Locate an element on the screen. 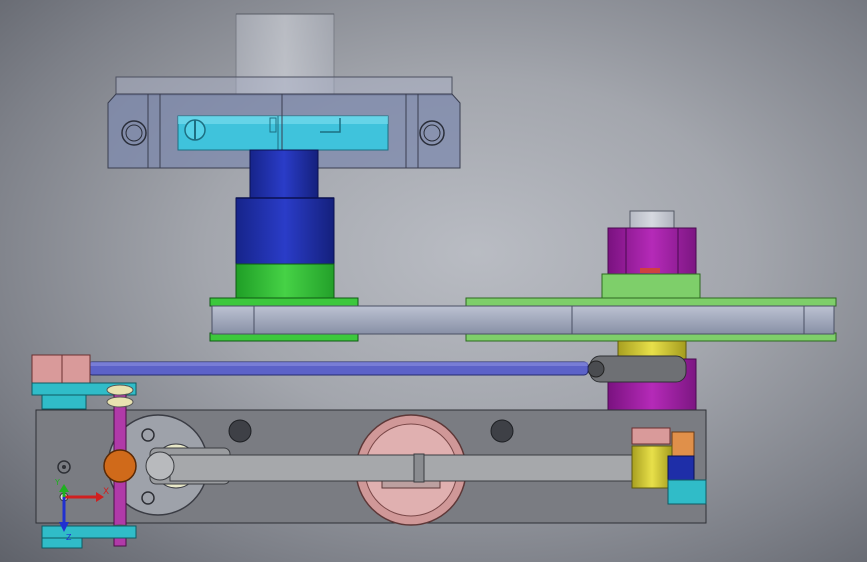 The image size is (867, 562). belt is located at coordinates (523, 320).